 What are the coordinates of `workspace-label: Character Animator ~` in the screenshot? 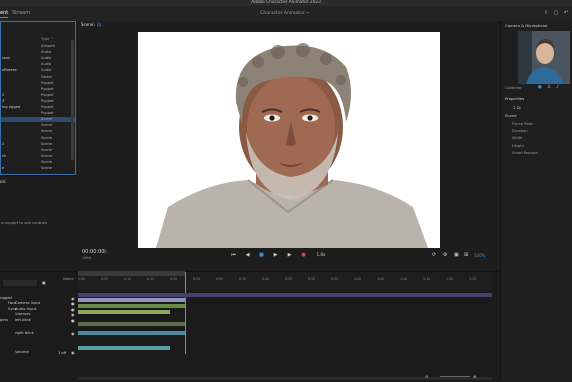 It's located at (285, 13).